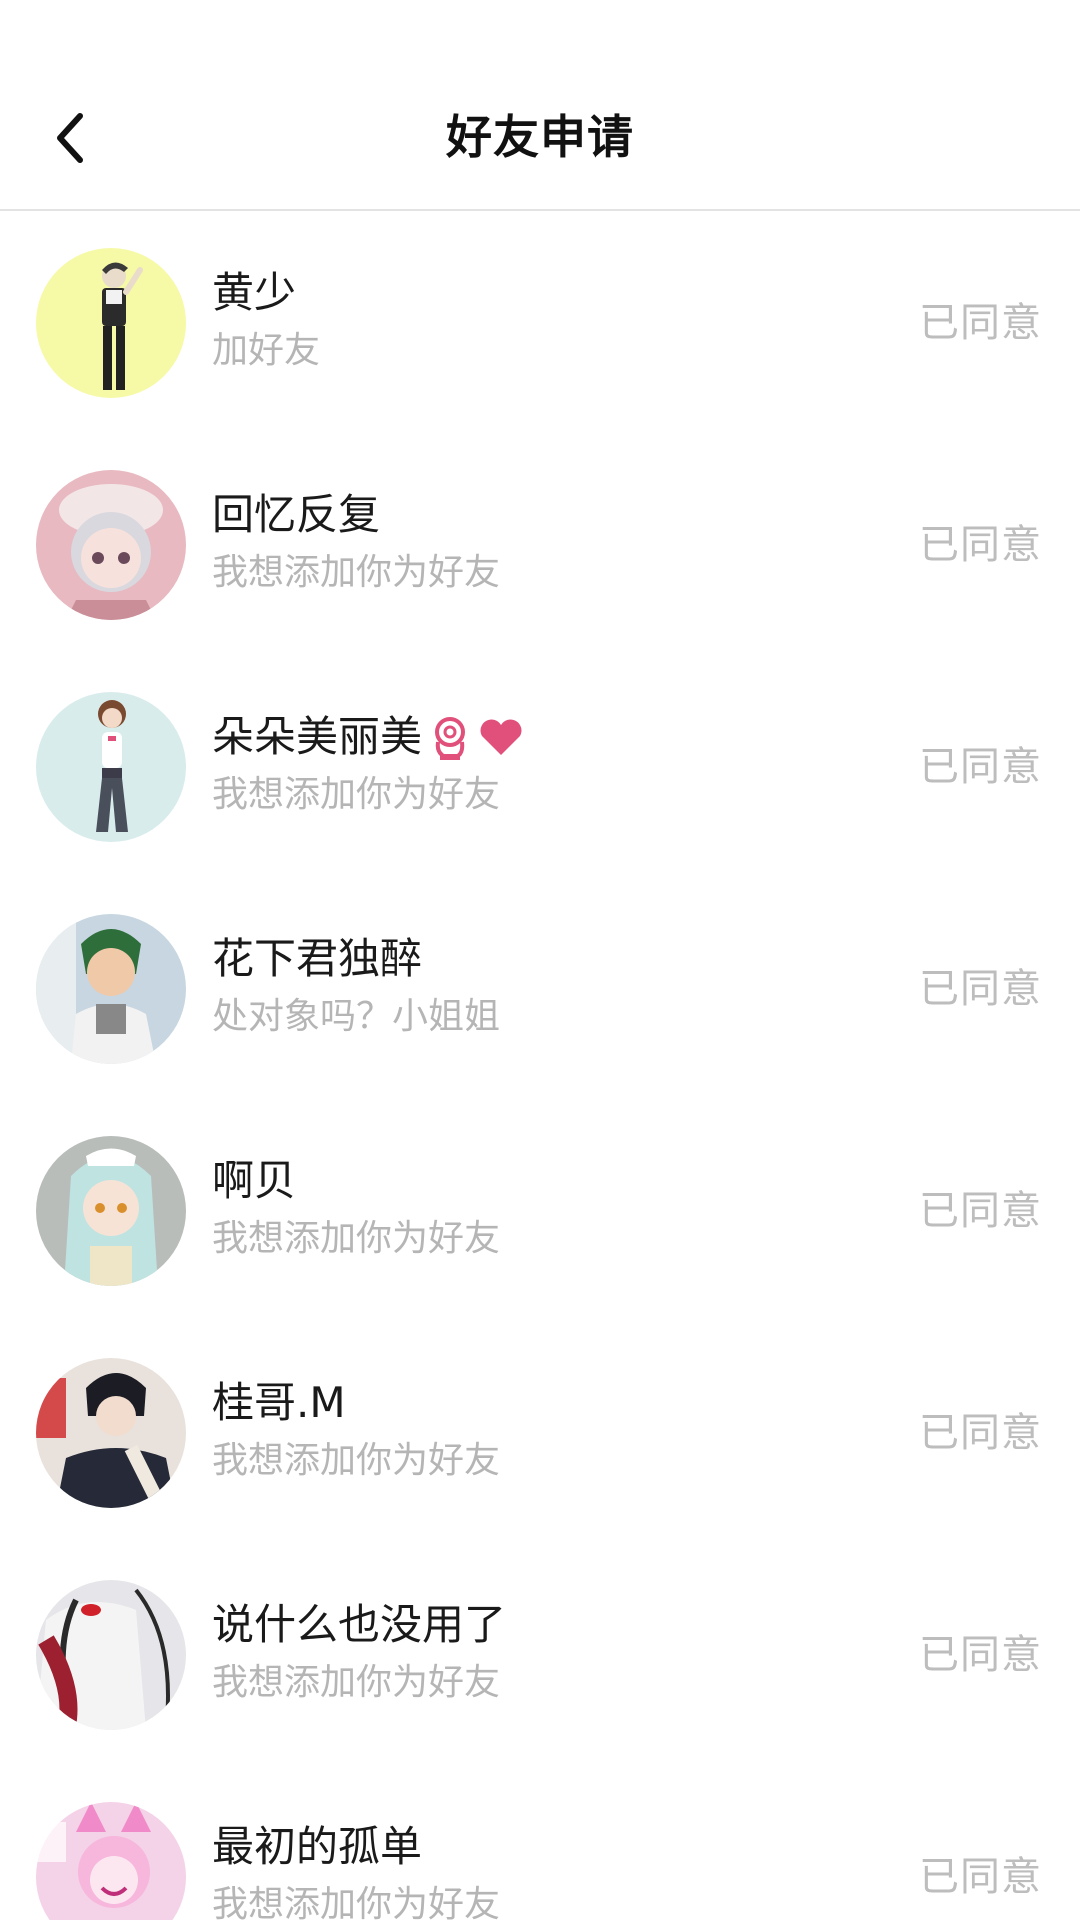 The height and width of the screenshot is (1920, 1080). I want to click on list-item: 啊贝 我想添加你为好友 已同意, so click(540, 1211).